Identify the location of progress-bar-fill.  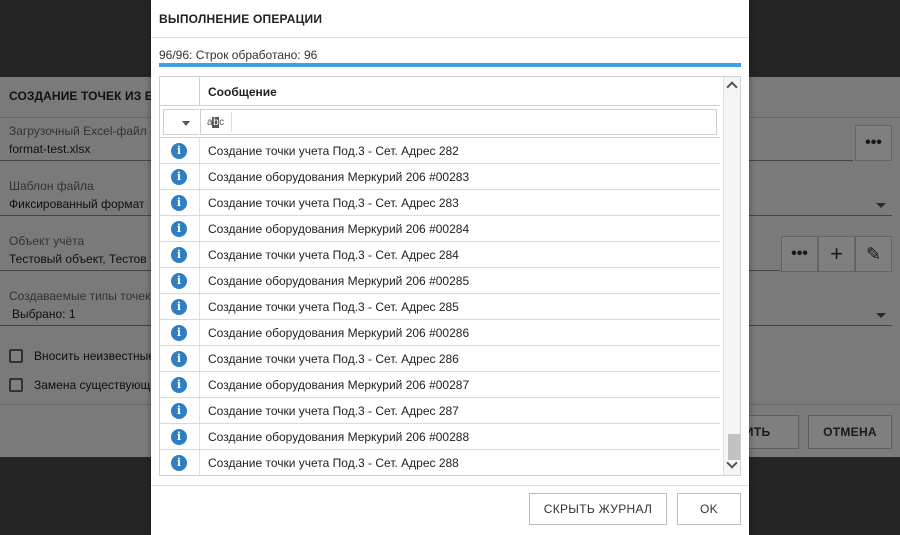
(450, 65).